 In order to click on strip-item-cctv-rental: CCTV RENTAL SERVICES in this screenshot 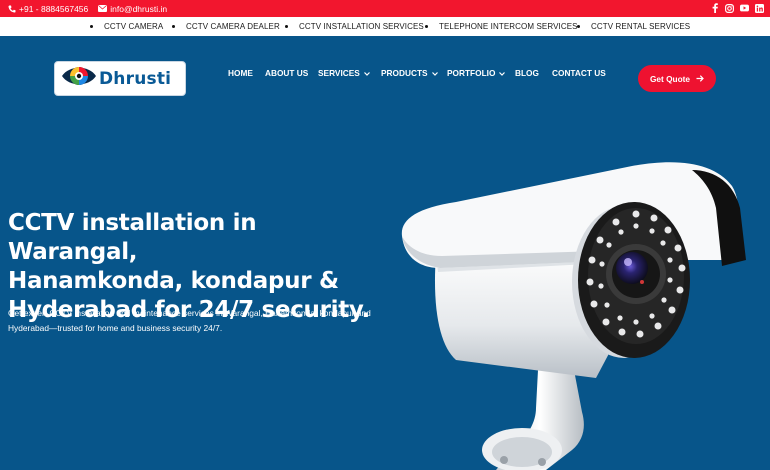, I will do `click(633, 26)`.